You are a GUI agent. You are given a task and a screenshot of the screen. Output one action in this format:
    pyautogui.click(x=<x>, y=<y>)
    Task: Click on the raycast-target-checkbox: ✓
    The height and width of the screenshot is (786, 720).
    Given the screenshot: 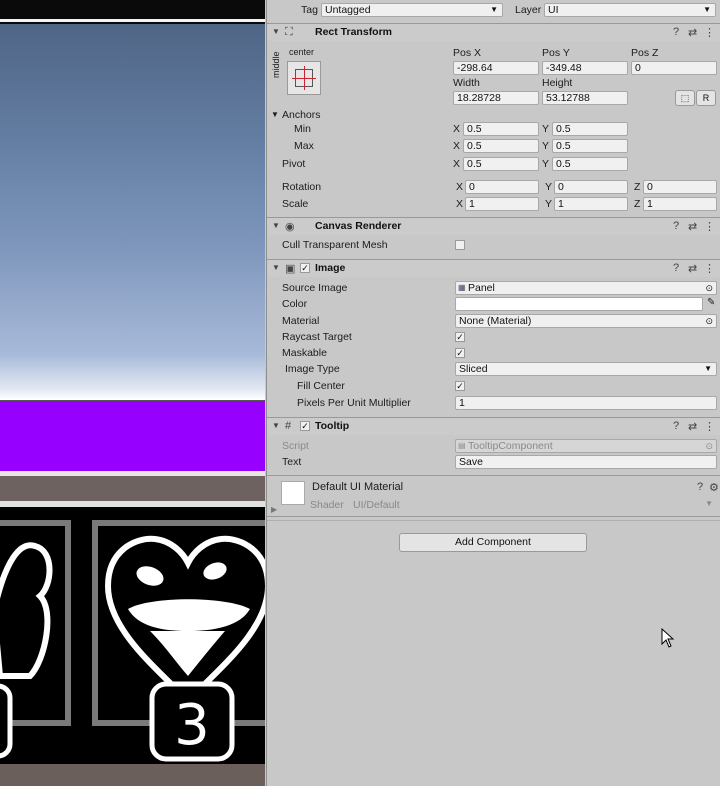 What is the action you would take?
    pyautogui.click(x=460, y=337)
    